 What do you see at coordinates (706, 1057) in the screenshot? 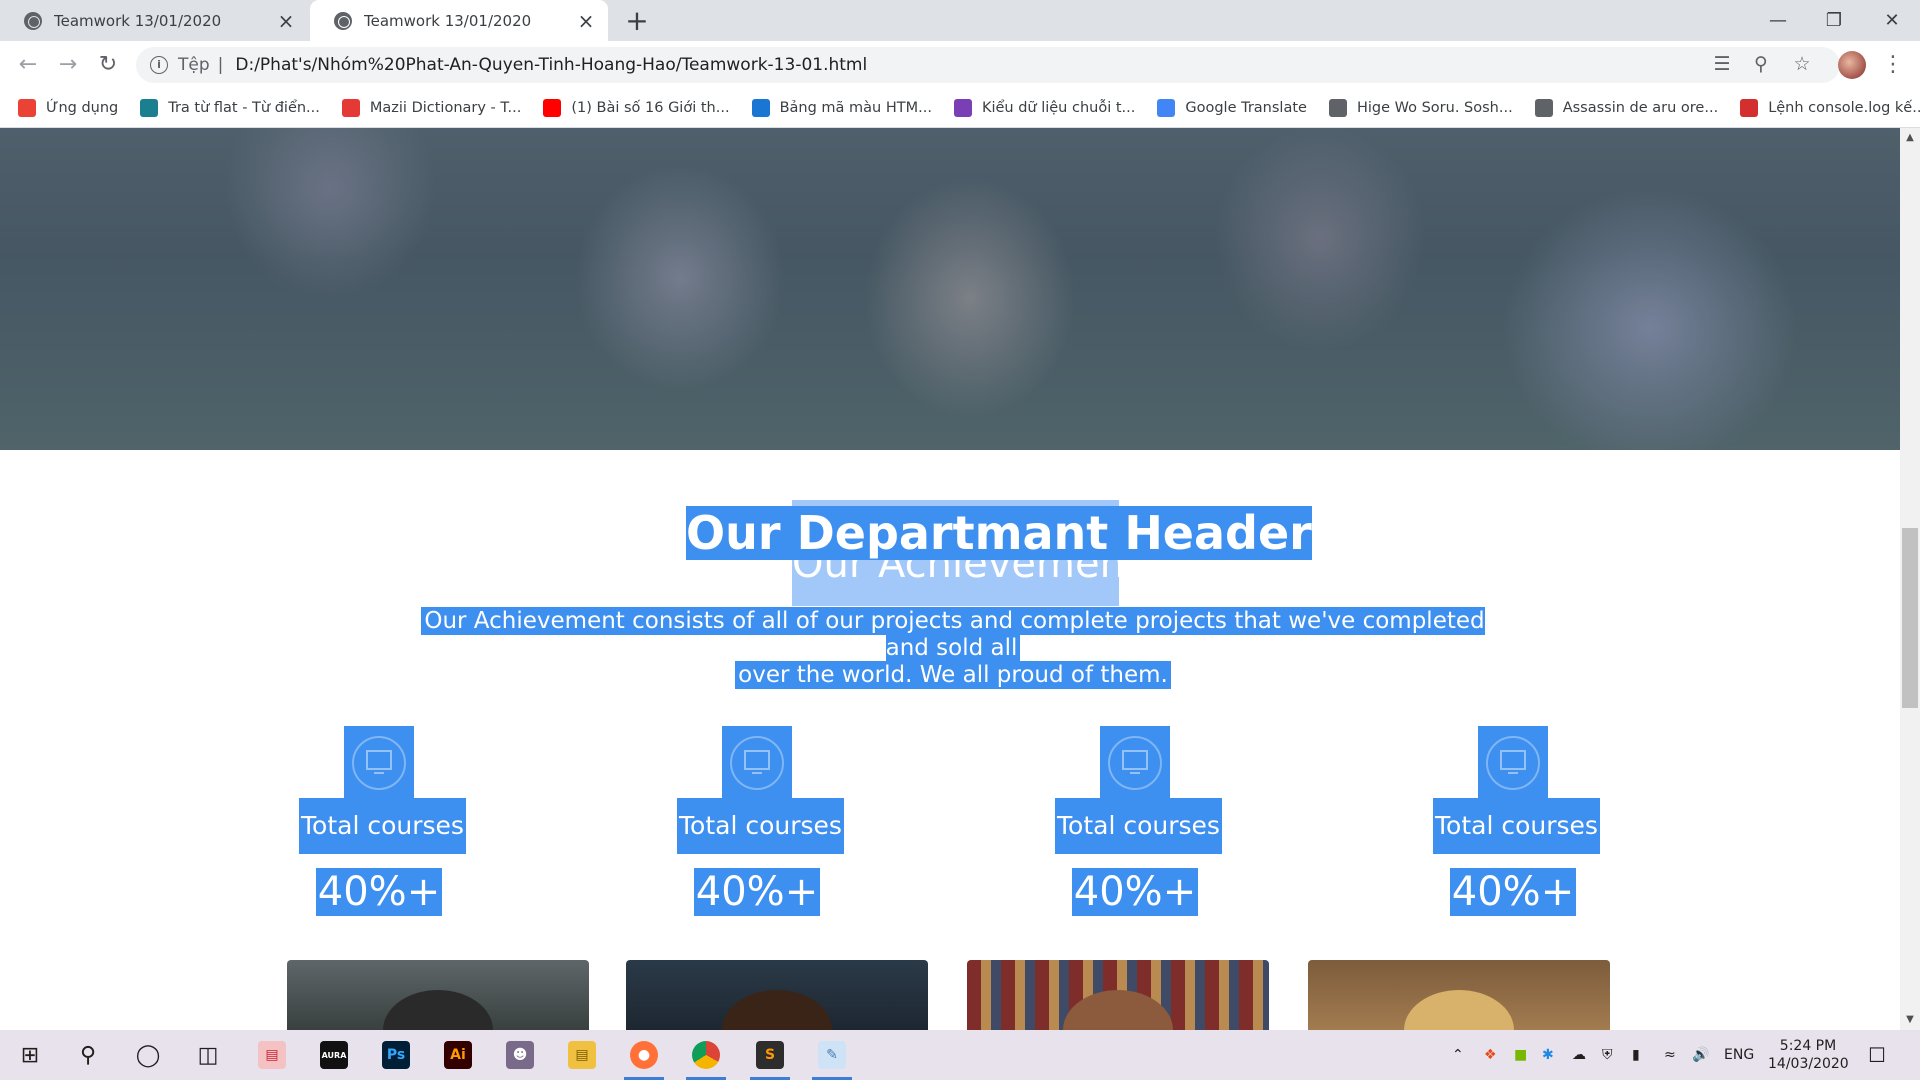
I see `chrome-icon` at bounding box center [706, 1057].